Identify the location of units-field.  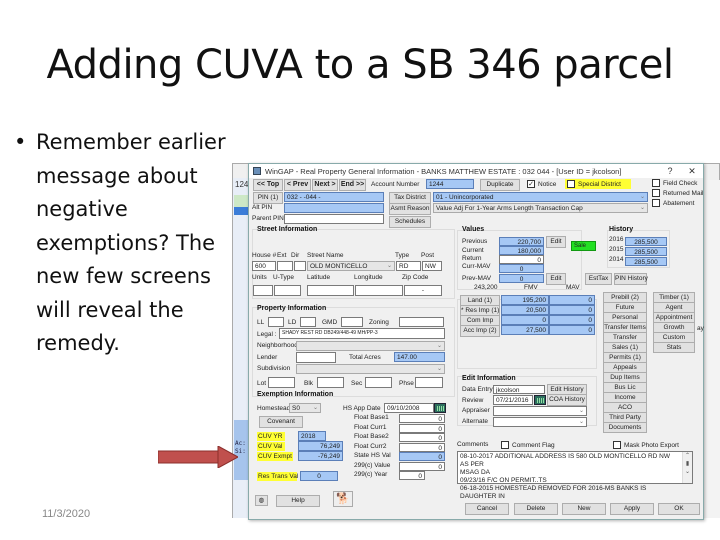
(263, 290).